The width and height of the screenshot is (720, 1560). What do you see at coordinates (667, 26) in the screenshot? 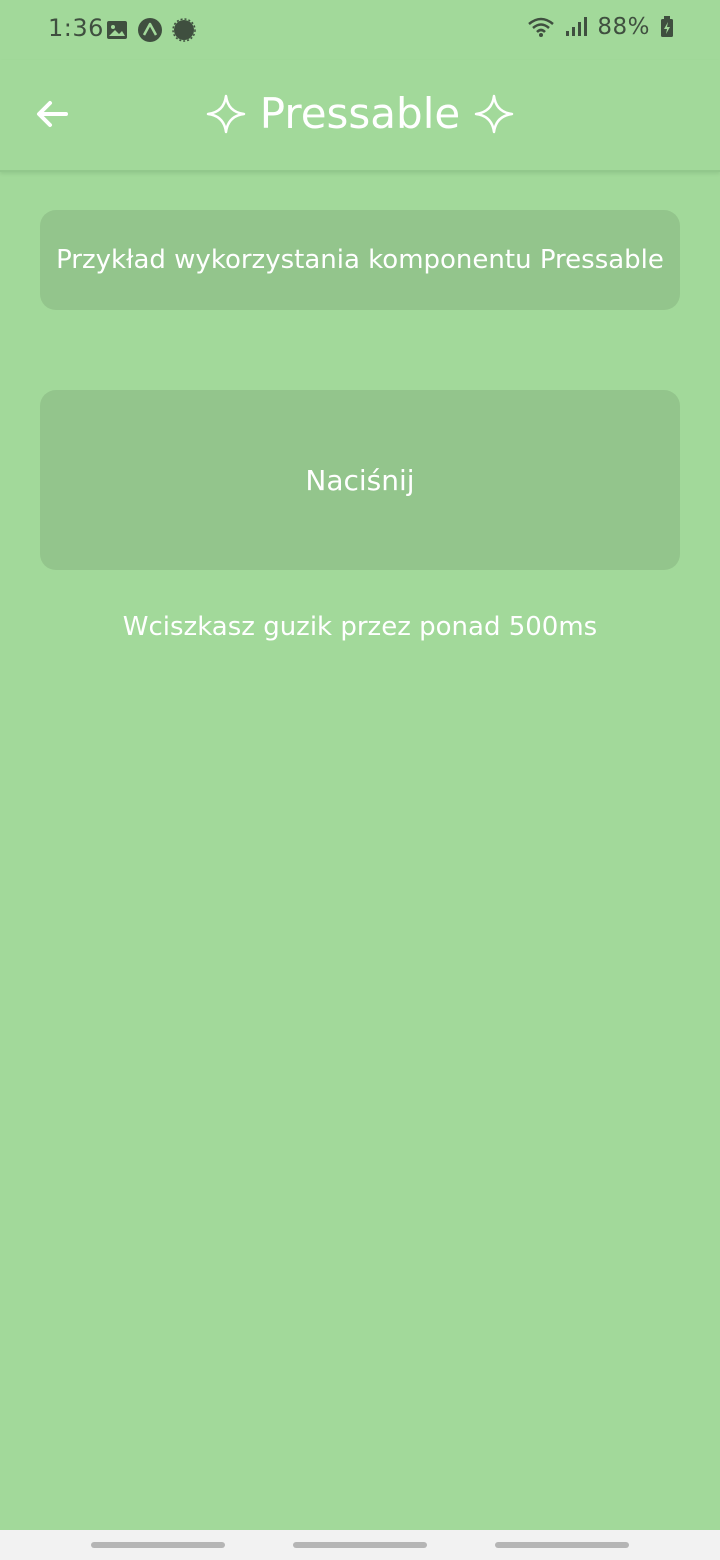
I see `battery-charging-icon` at bounding box center [667, 26].